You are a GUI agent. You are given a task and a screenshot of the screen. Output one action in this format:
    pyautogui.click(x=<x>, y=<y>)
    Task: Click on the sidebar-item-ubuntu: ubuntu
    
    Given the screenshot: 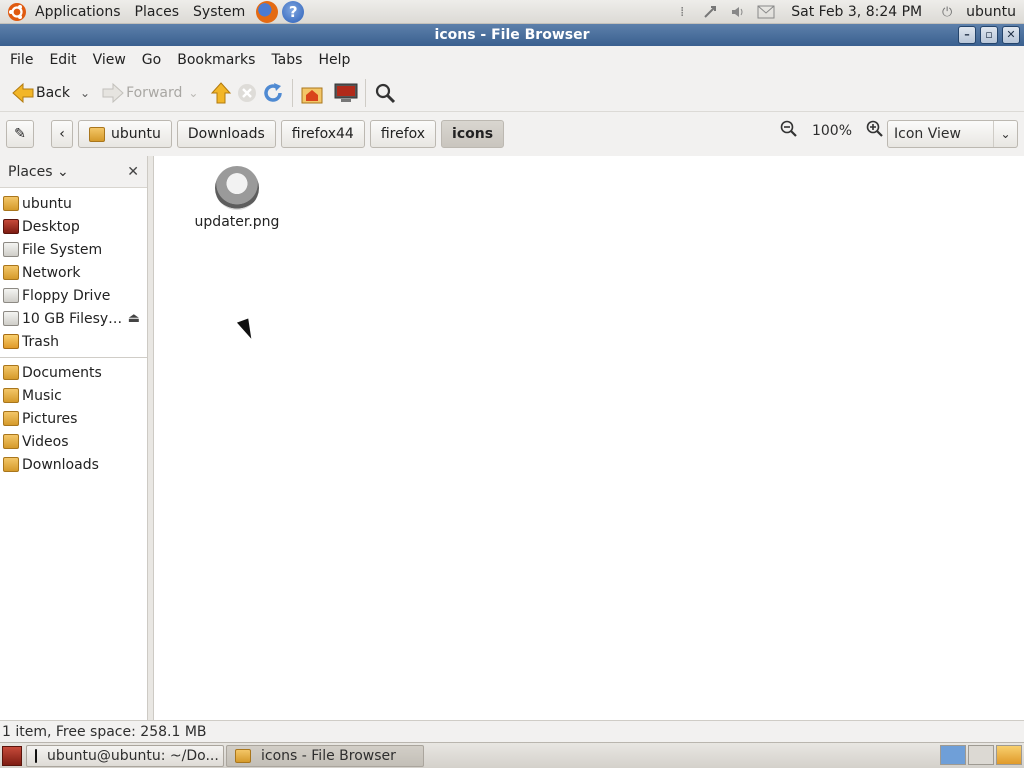 What is the action you would take?
    pyautogui.click(x=73, y=203)
    